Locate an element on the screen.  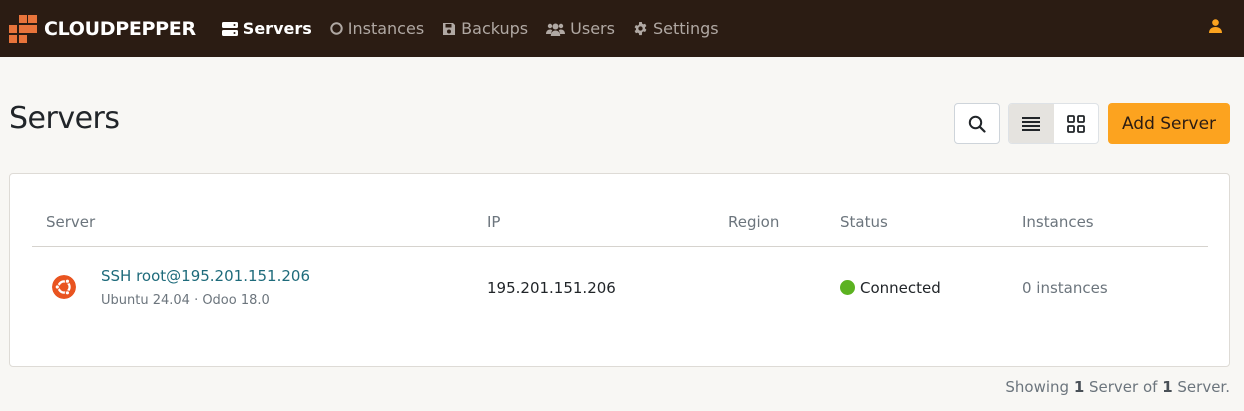
gear-icon is located at coordinates (640, 28).